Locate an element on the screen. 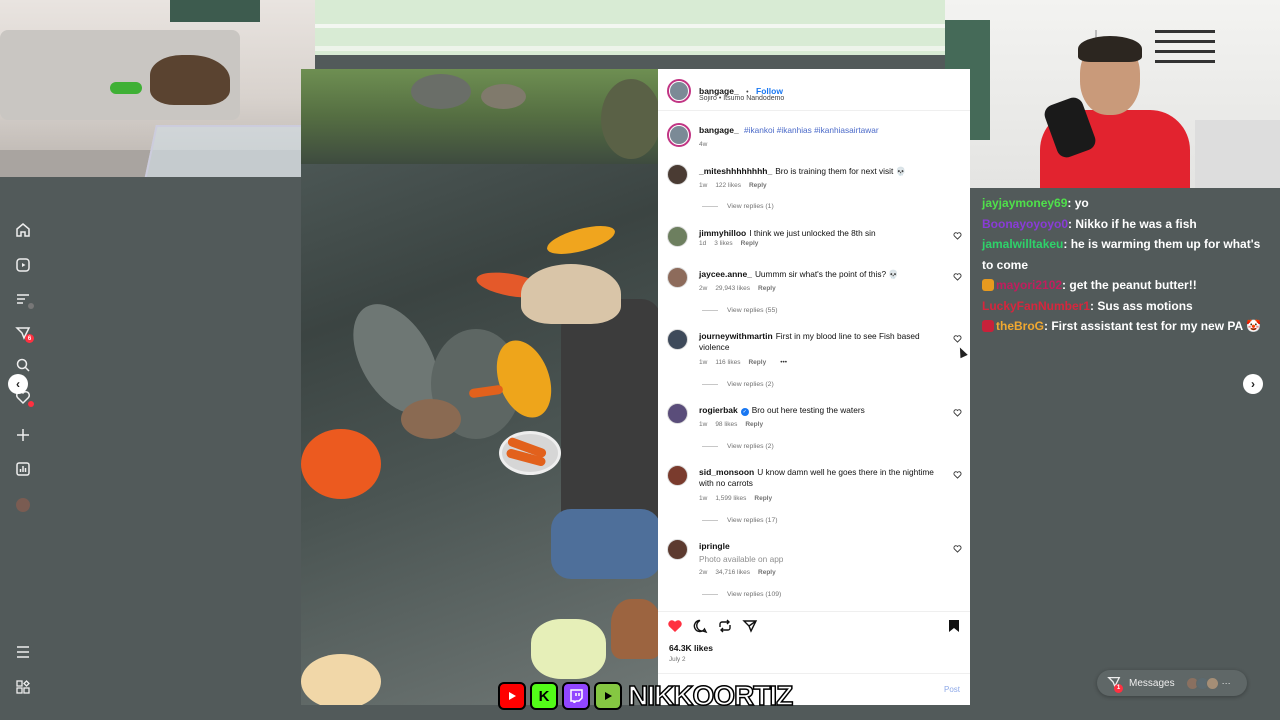 The height and width of the screenshot is (720, 1280). direct-icon: 6 is located at coordinates (24, 334).